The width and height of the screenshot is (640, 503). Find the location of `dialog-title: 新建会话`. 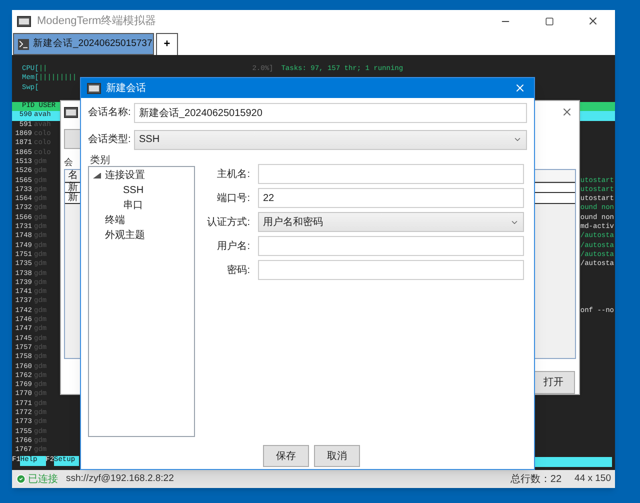

dialog-title: 新建会话 is located at coordinates (126, 89).